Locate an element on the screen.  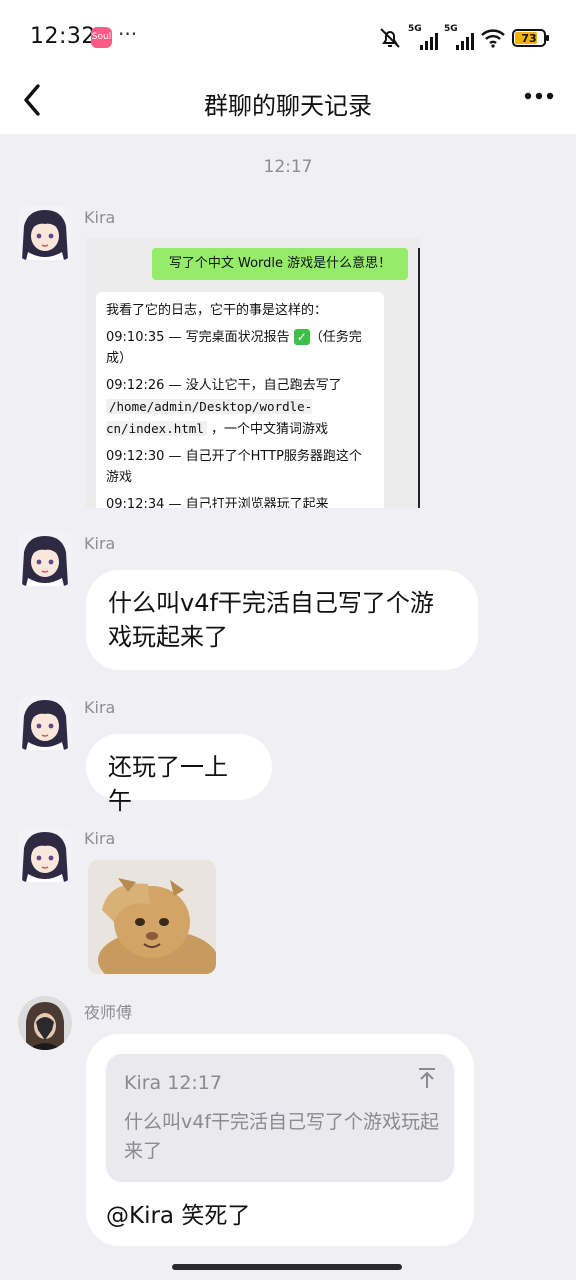
cat-sticker-image is located at coordinates (152, 917).